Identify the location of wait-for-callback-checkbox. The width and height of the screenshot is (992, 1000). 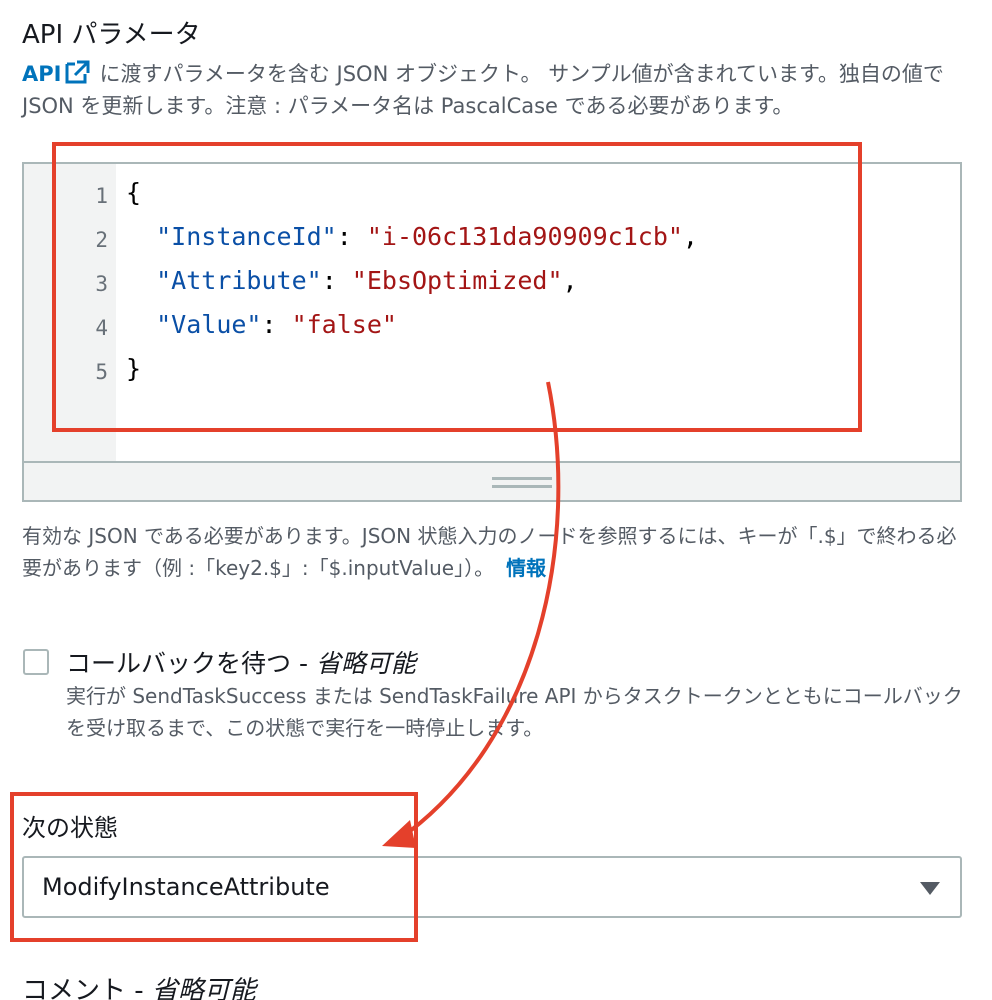
(36, 662).